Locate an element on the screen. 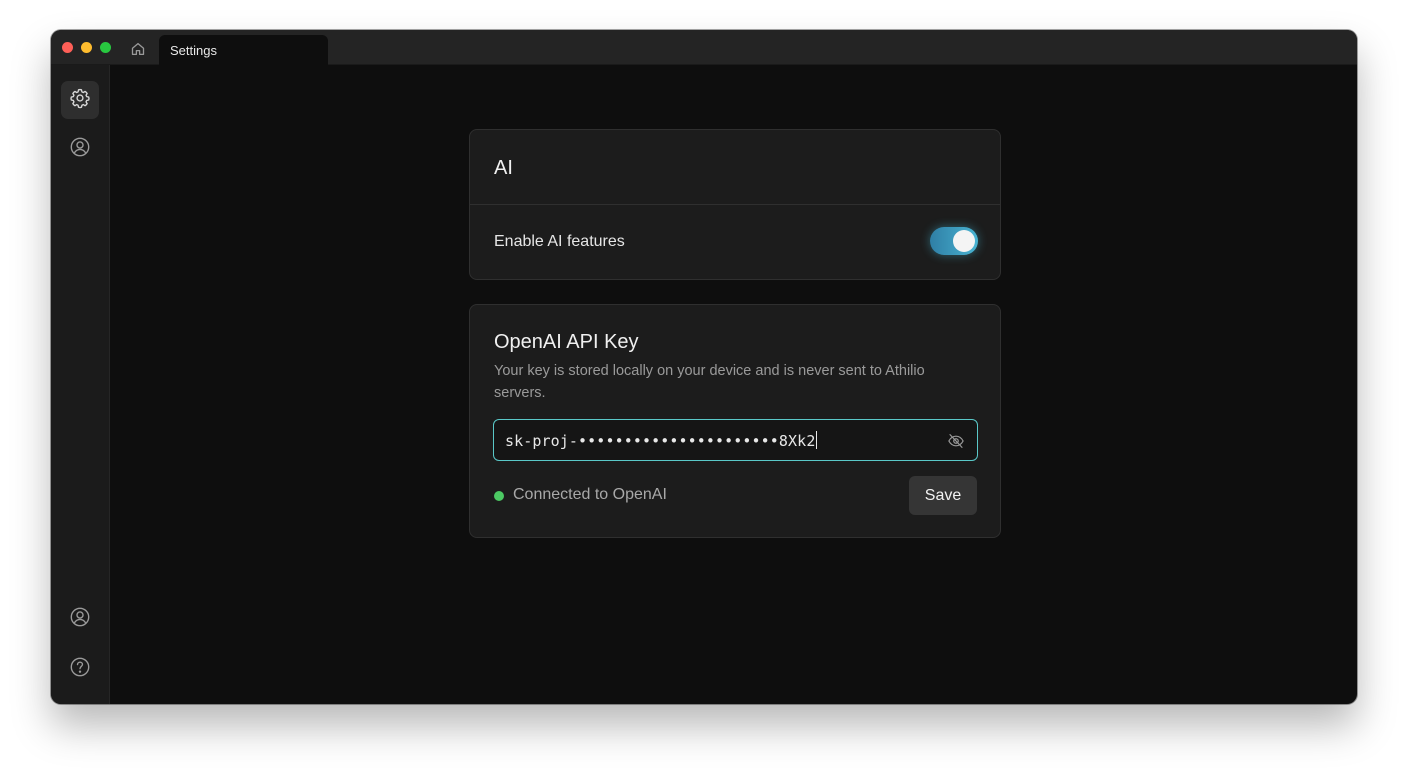  ai-settings-card: AI Enable AI features is located at coordinates (735, 204).